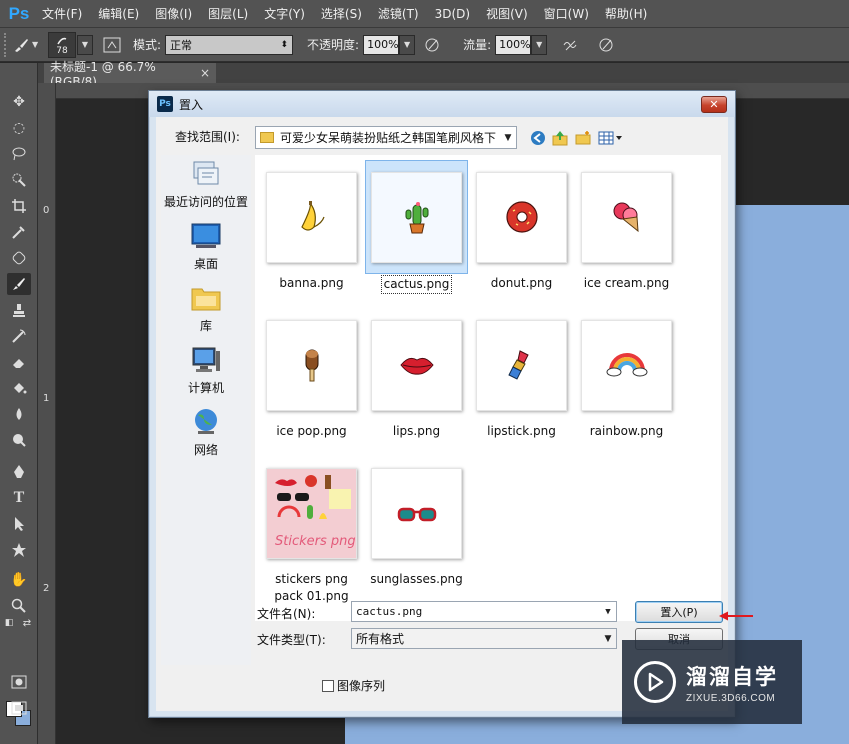  What do you see at coordinates (731, 698) in the screenshot?
I see `watermark-subtitle: ZIXUE.3D66.COM` at bounding box center [731, 698].